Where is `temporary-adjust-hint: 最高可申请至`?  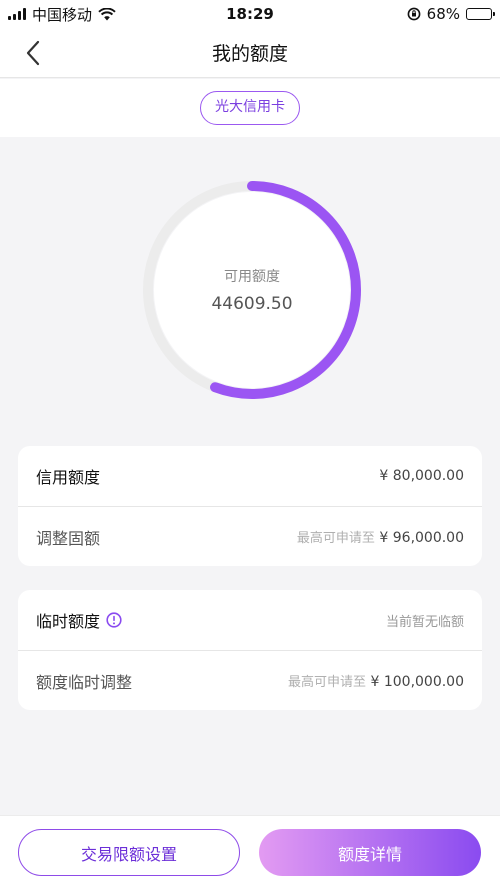
temporary-adjust-hint: 最高可申请至 is located at coordinates (327, 682).